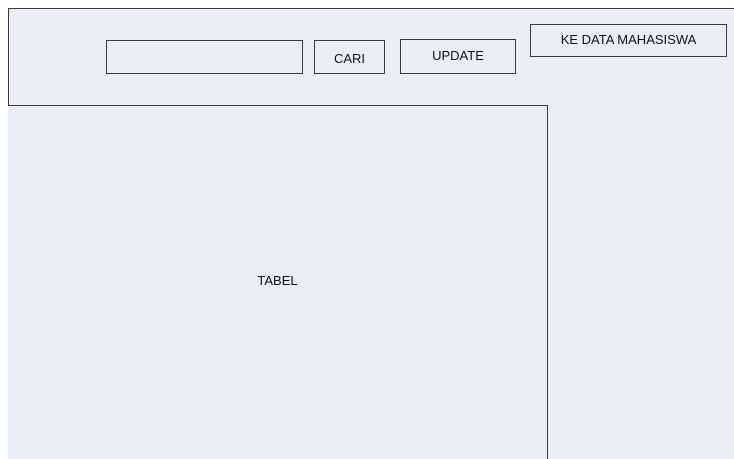 Image resolution: width=734 pixels, height=459 pixels. Describe the element at coordinates (349, 57) in the screenshot. I see `cari-button: CARI` at that location.